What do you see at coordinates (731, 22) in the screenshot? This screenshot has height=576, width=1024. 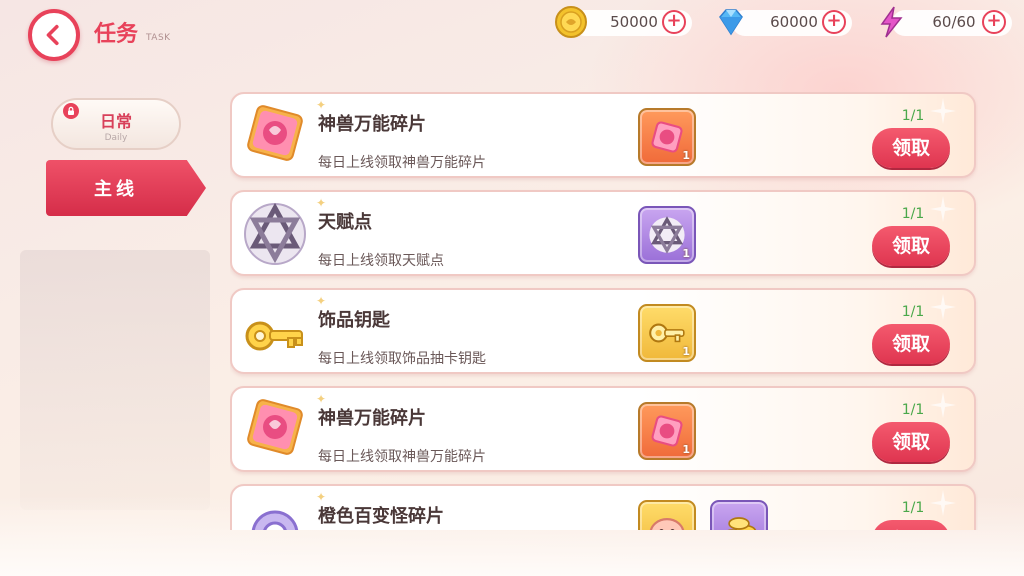 I see `diamond-icon` at bounding box center [731, 22].